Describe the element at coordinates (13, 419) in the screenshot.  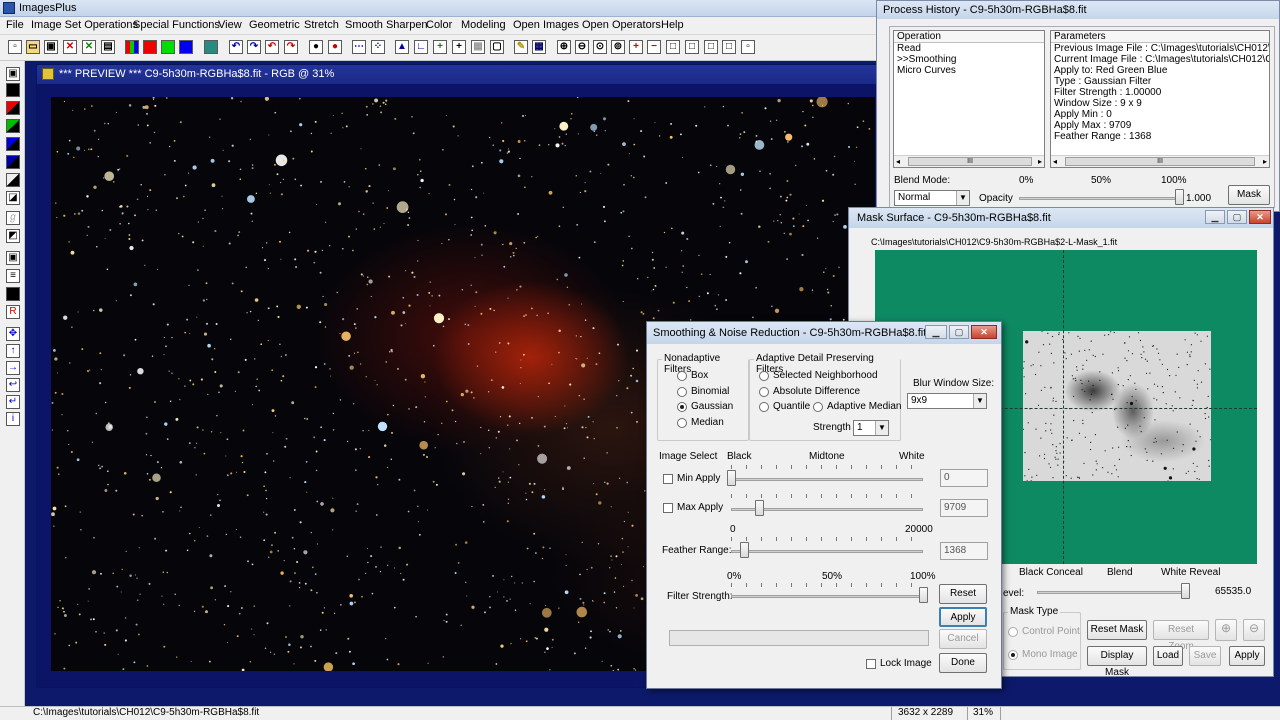
I see `info-icon: i` at that location.